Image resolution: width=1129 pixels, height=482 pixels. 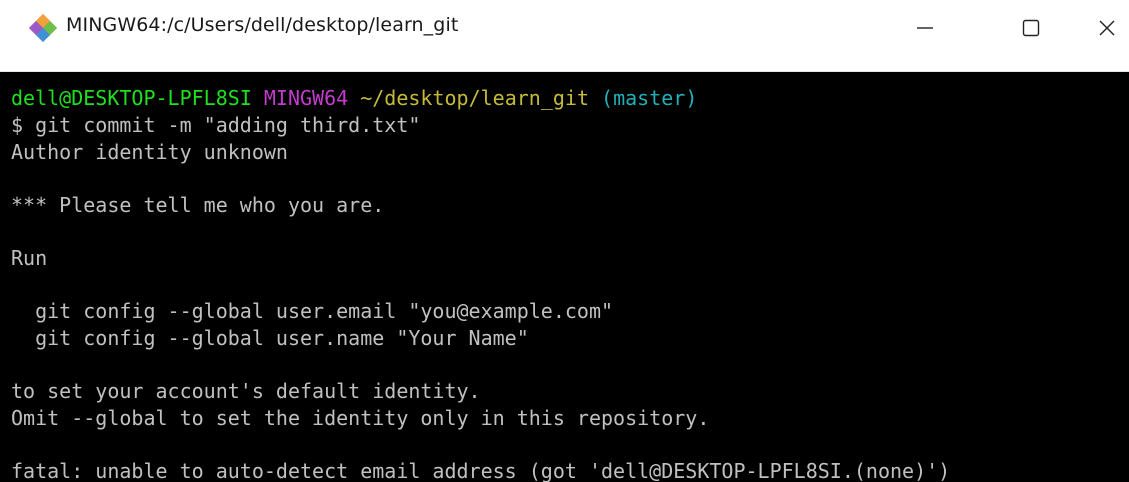 What do you see at coordinates (43, 28) in the screenshot?
I see `git-bash-diamond-icon` at bounding box center [43, 28].